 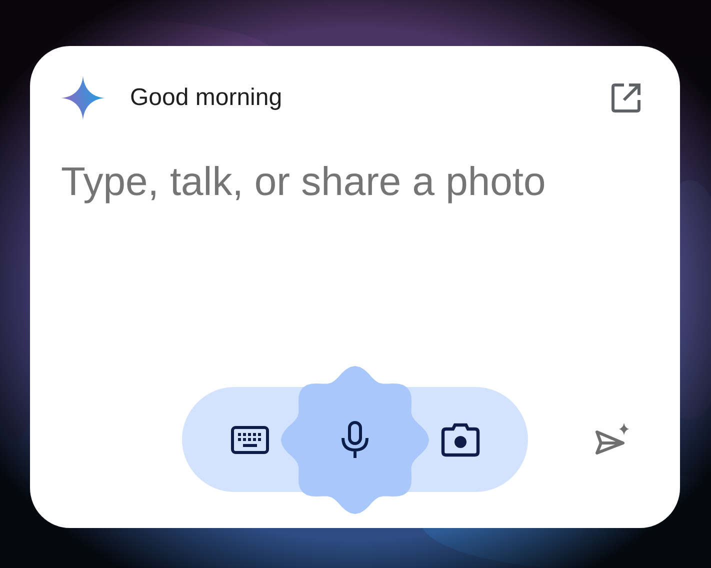 I want to click on greeting-text: Good morning, so click(x=206, y=98).